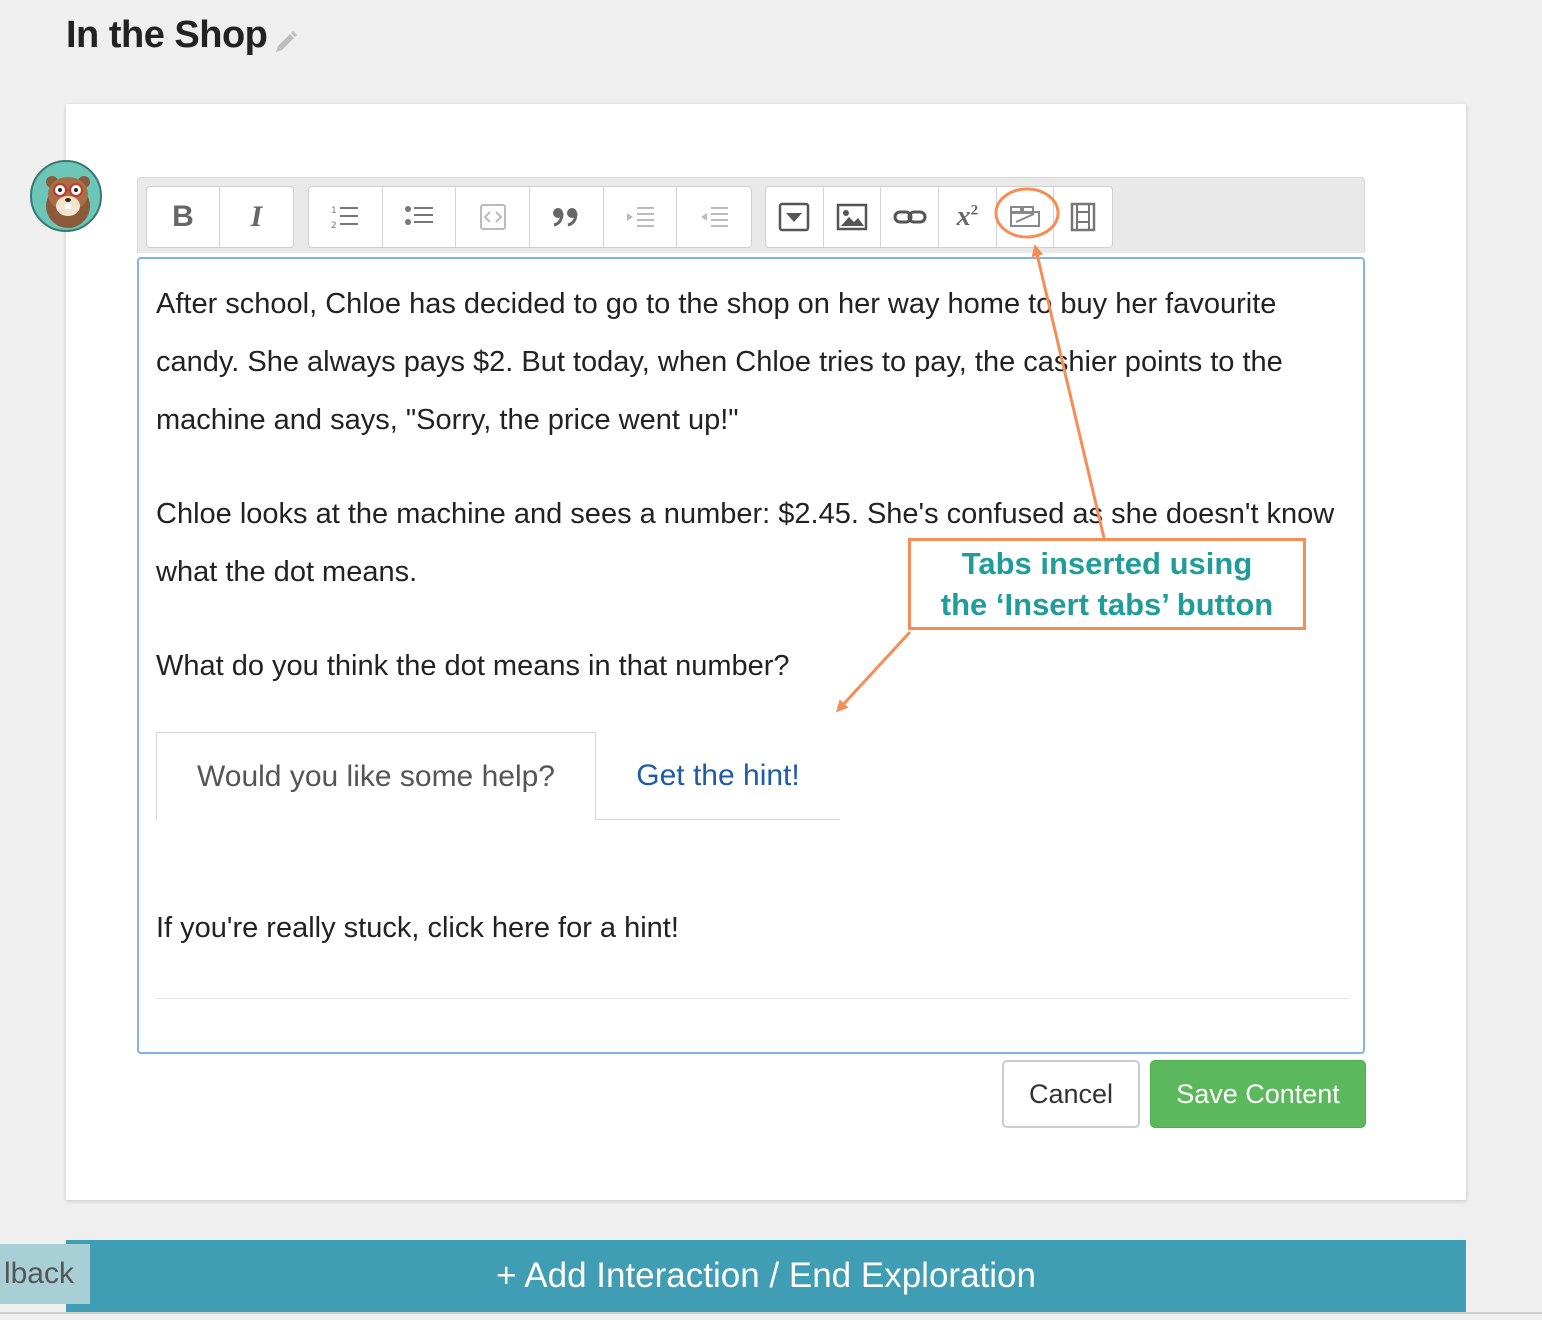 Image resolution: width=1542 pixels, height=1320 pixels. What do you see at coordinates (1258, 1094) in the screenshot?
I see `save-content-button: Save Content` at bounding box center [1258, 1094].